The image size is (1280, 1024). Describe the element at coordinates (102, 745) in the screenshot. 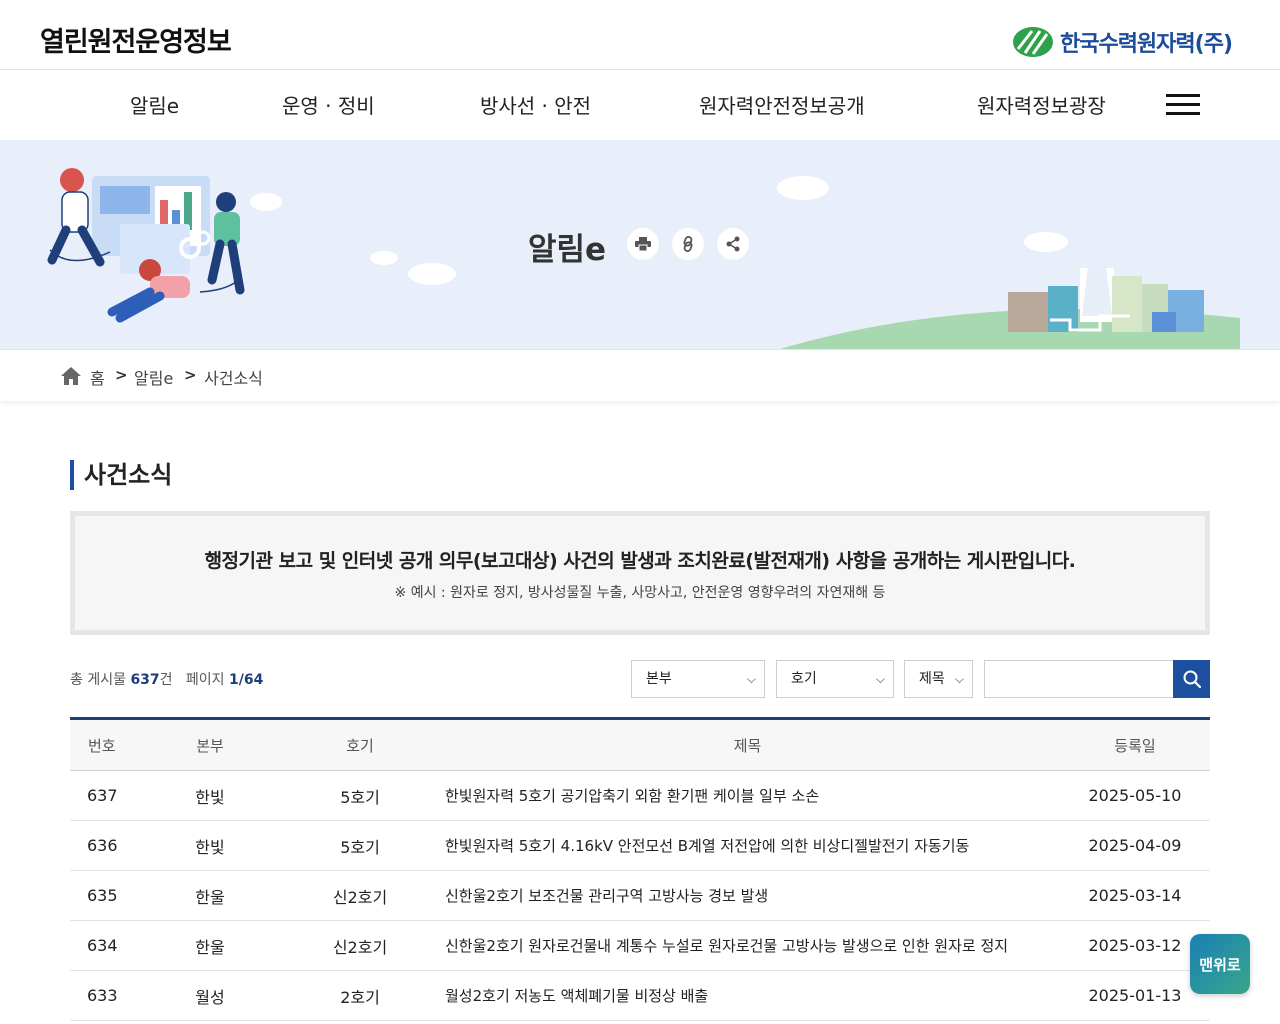

I see `header-no: 번호` at that location.